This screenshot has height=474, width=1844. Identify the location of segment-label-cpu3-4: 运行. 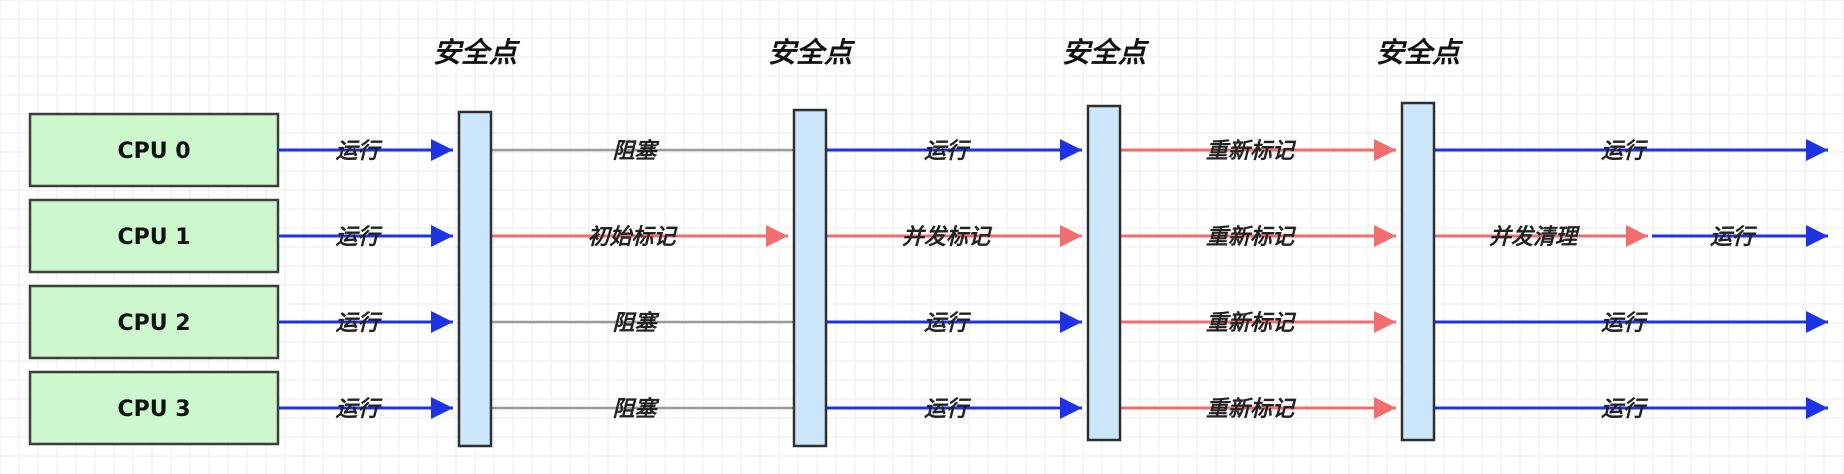
(1625, 409).